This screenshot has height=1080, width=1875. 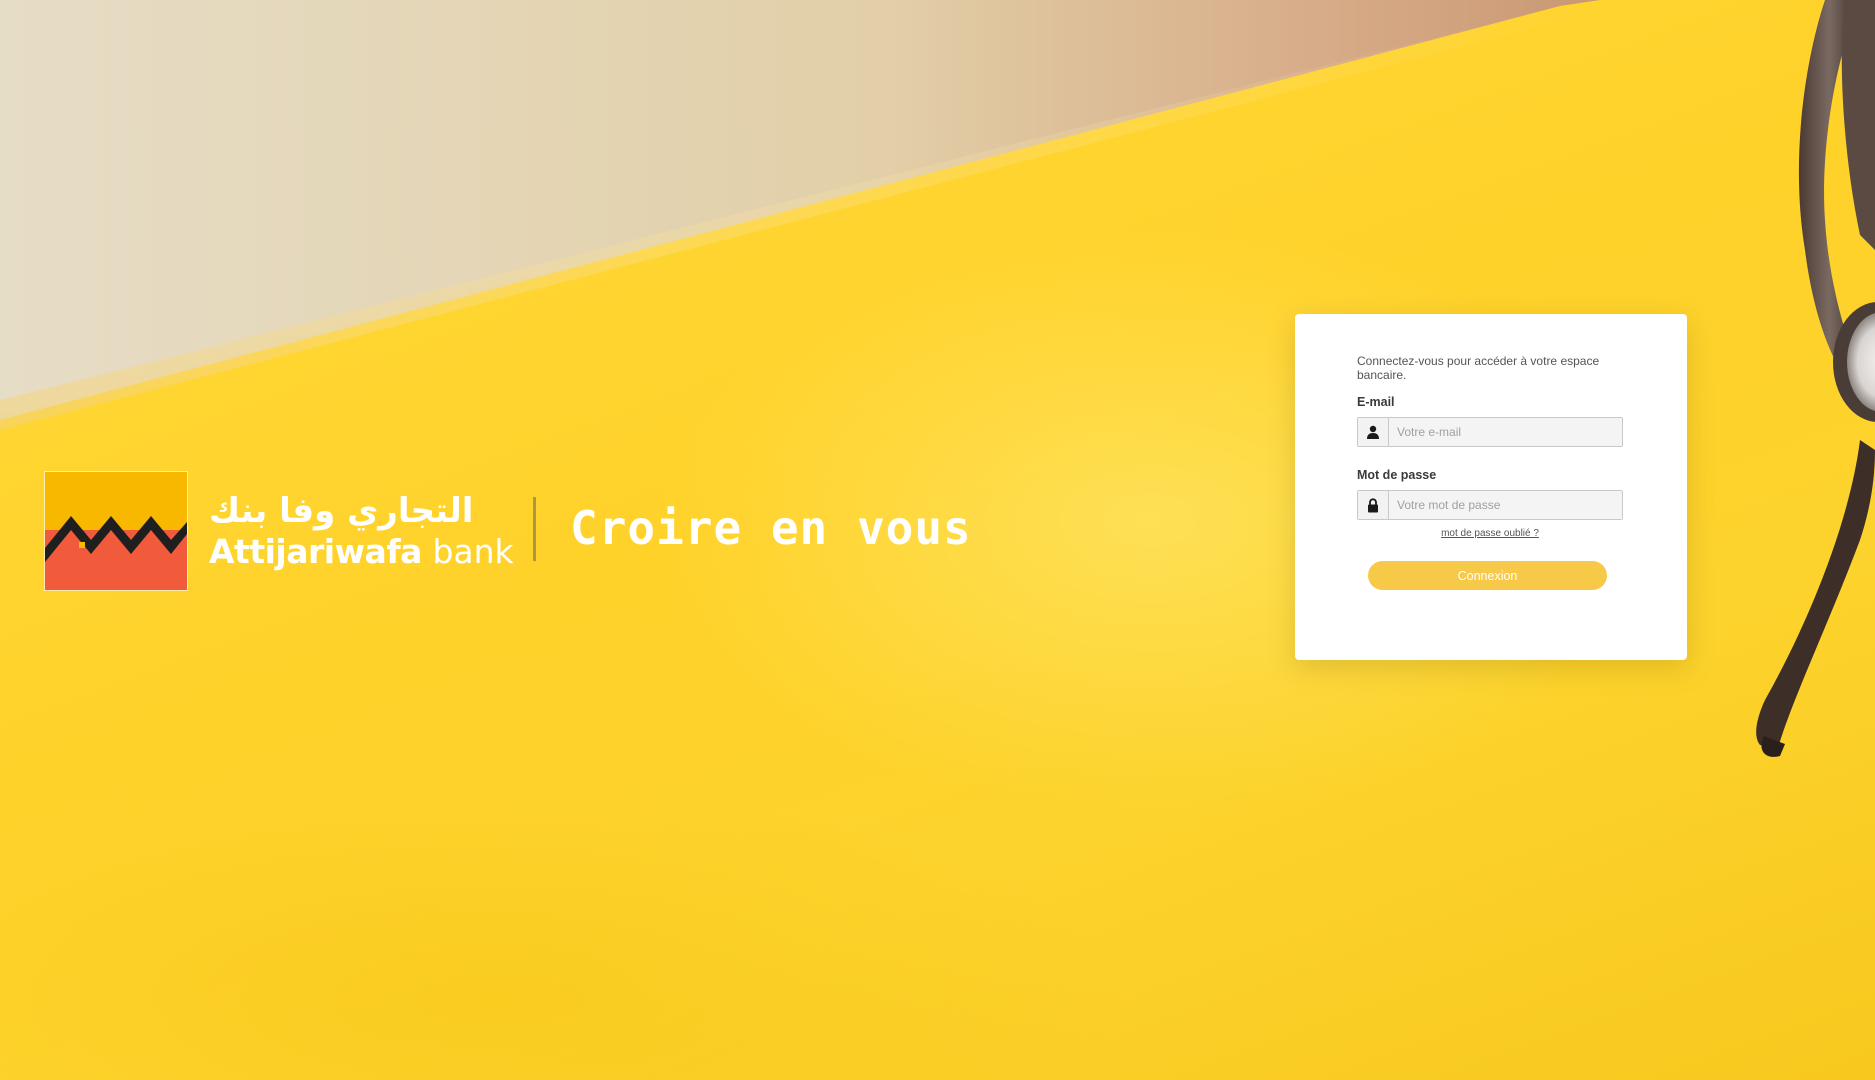 What do you see at coordinates (1487, 575) in the screenshot?
I see `connexion-button: Connexion` at bounding box center [1487, 575].